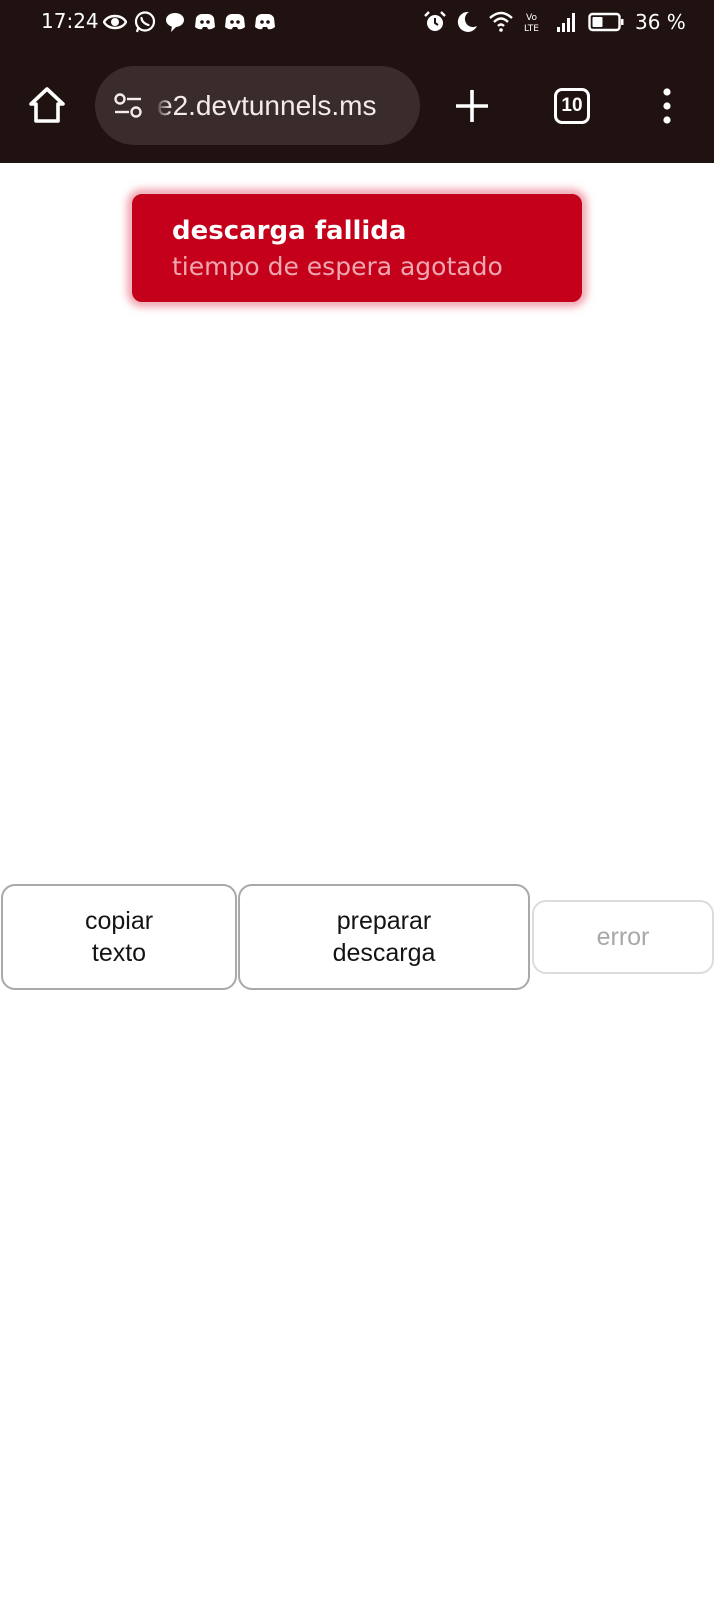 This screenshot has width=714, height=1599. What do you see at coordinates (119, 953) in the screenshot?
I see `copy-button-line2: texto` at bounding box center [119, 953].